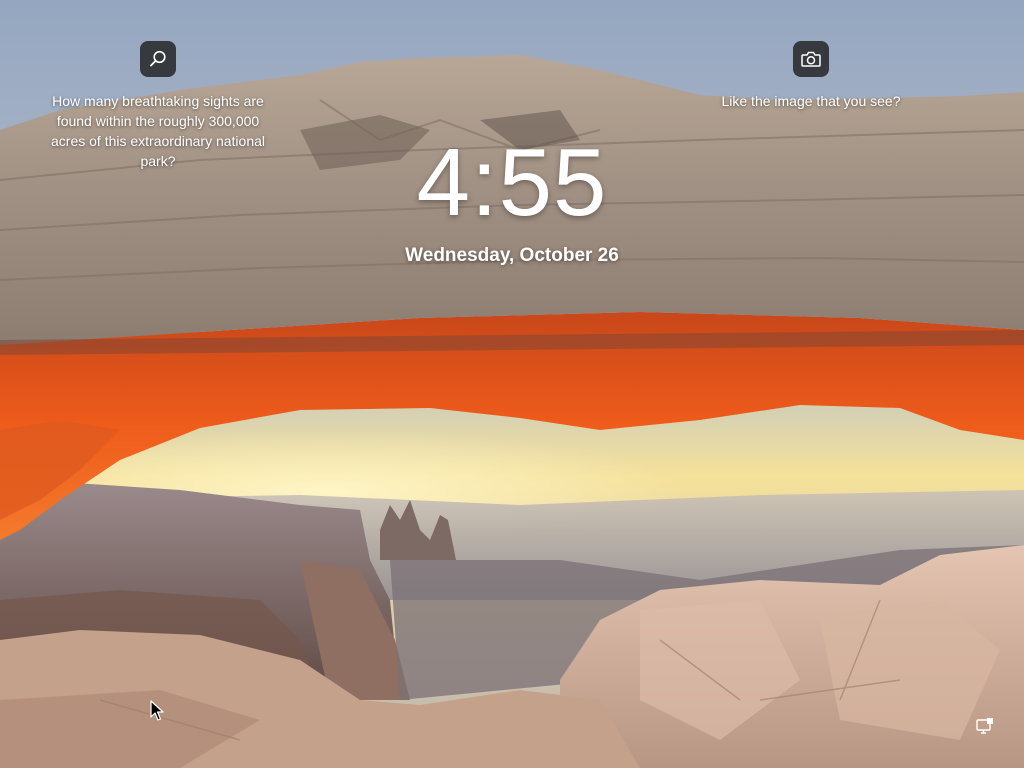 The height and width of the screenshot is (768, 1024). I want to click on spotlight-like-image: Like the image that you see?, so click(811, 76).